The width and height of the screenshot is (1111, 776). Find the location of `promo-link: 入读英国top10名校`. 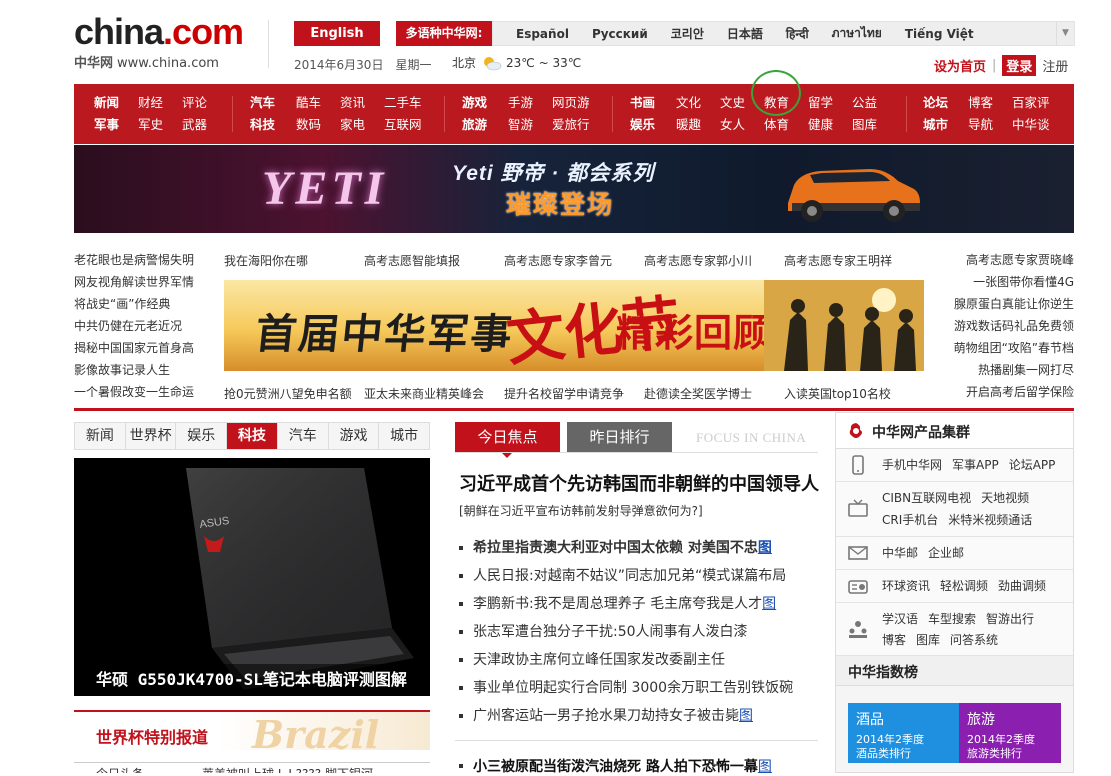

promo-link: 入读英国top10名校 is located at coordinates (837, 393).